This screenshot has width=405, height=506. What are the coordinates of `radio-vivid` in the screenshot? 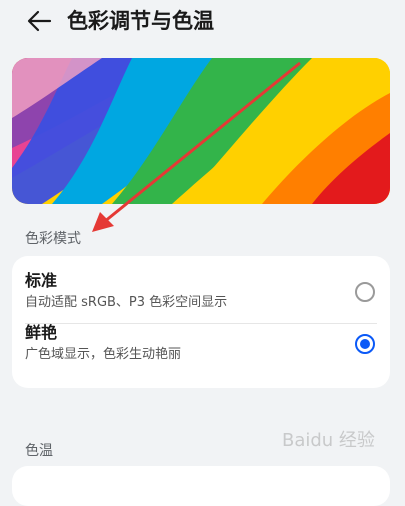 It's located at (365, 344).